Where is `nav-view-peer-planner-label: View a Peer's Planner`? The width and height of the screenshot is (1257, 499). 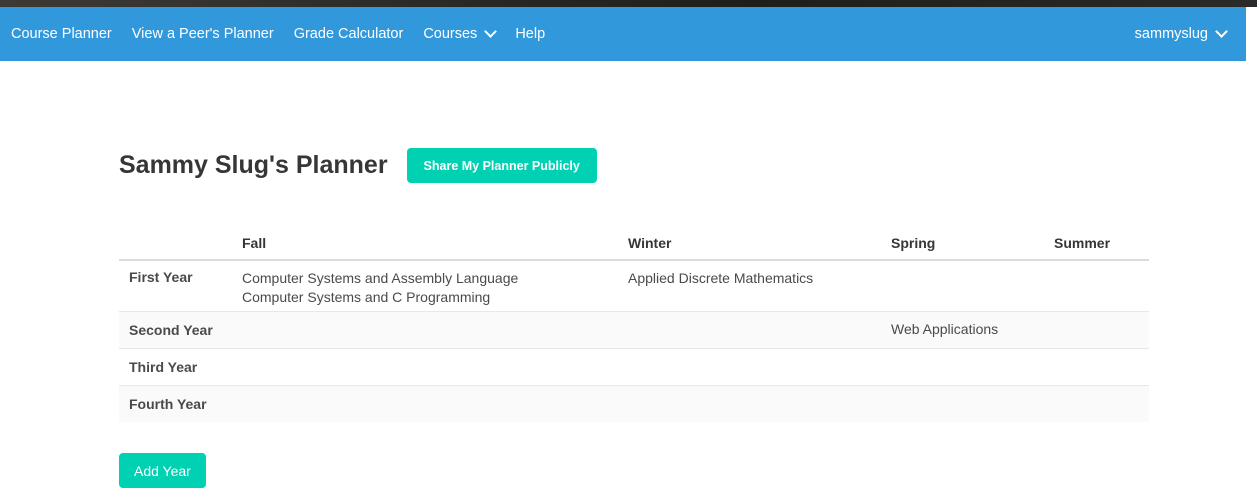
nav-view-peer-planner-label: View a Peer's Planner is located at coordinates (202, 34).